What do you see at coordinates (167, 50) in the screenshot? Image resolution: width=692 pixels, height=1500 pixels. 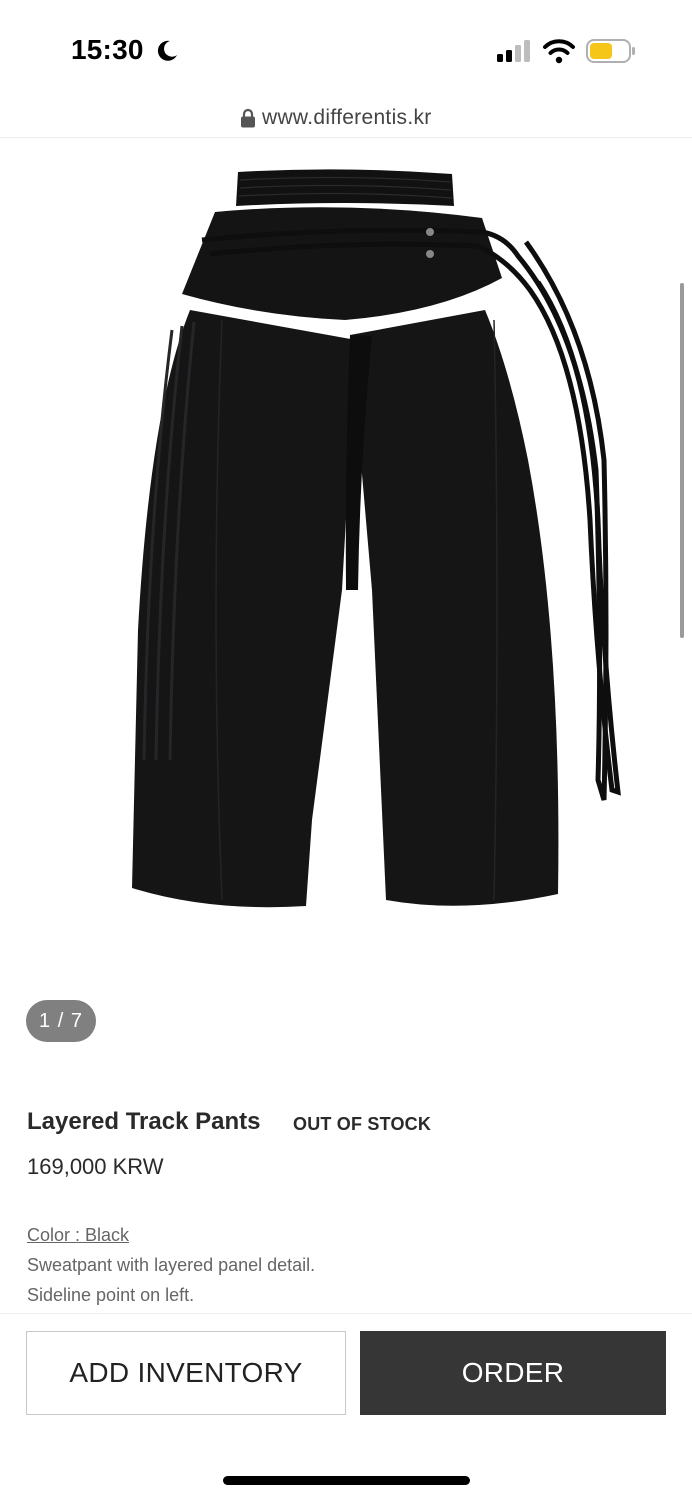 I see `moon-icon` at bounding box center [167, 50].